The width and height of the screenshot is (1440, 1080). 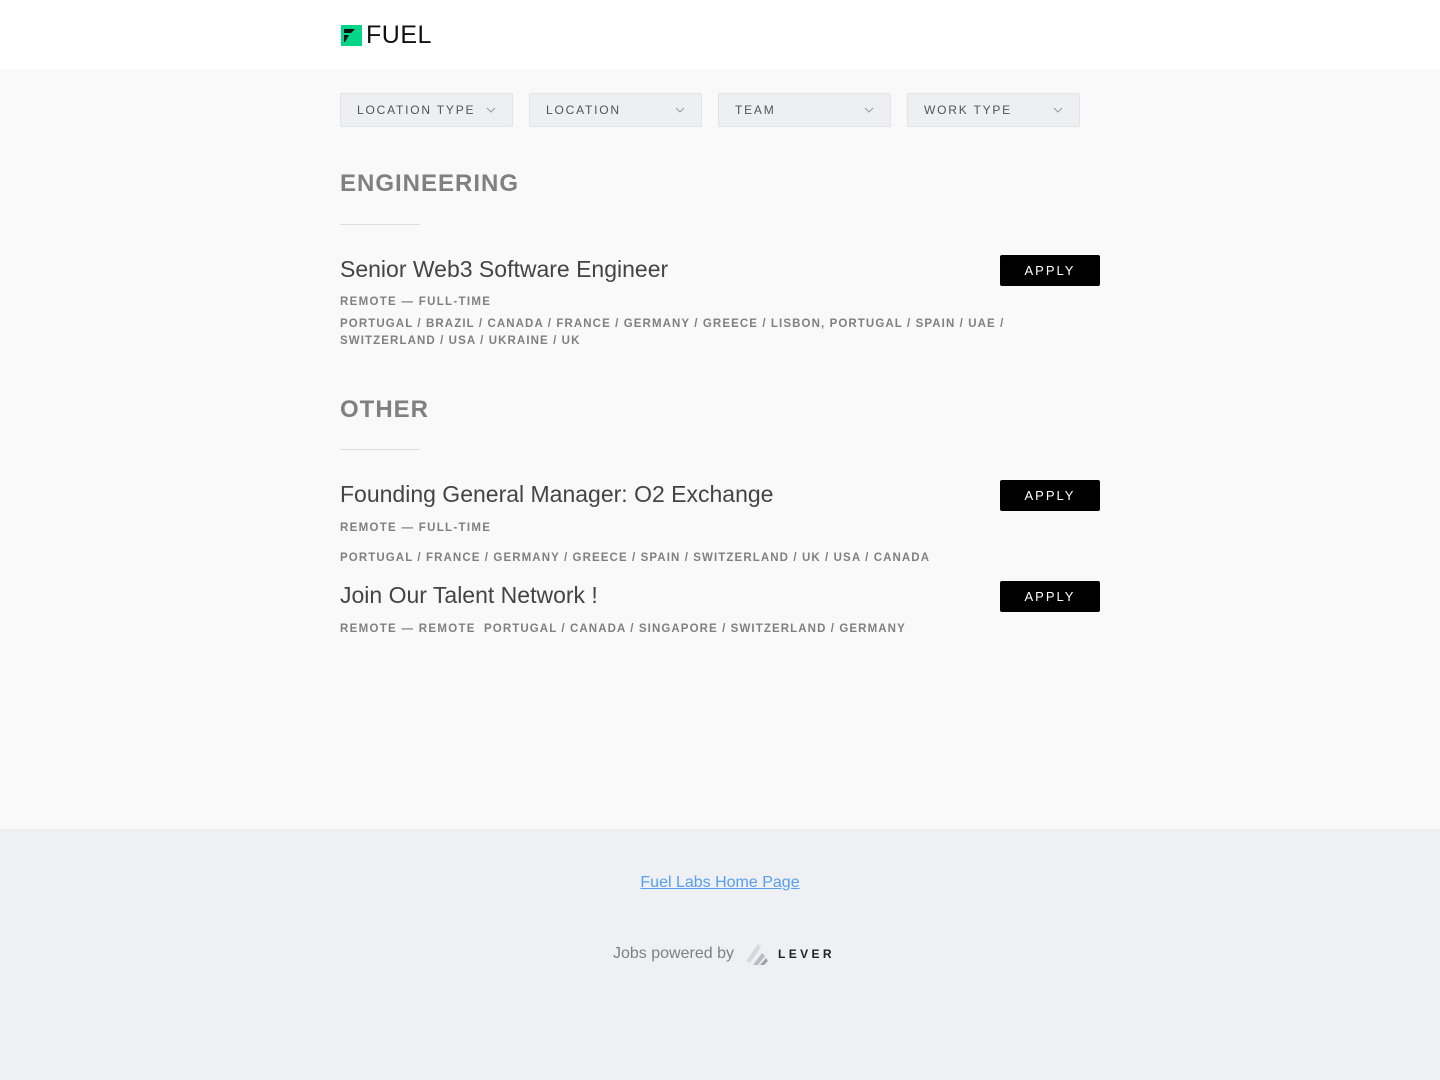 I want to click on fuel-logo: FUEL, so click(x=386, y=35).